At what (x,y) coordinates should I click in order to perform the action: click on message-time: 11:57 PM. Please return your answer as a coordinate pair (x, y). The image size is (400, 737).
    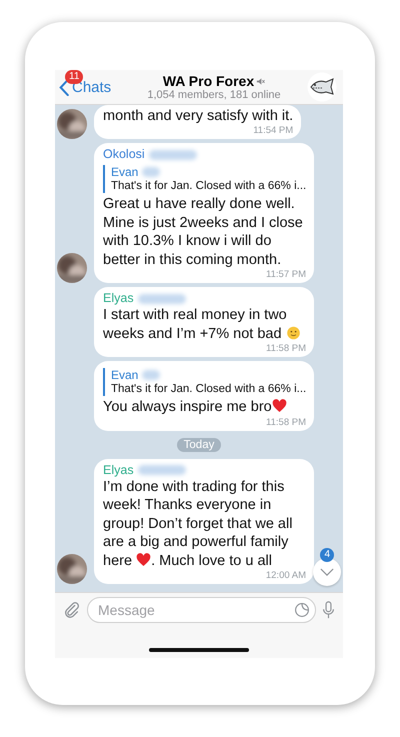
    Looking at the image, I should click on (286, 275).